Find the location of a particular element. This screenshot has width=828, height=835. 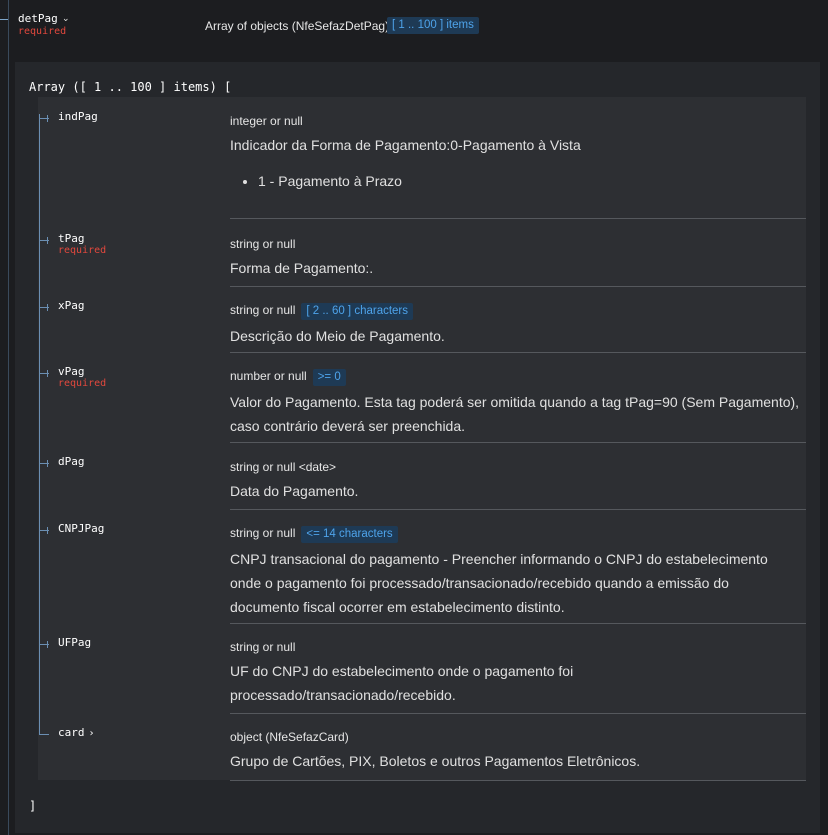

field-type: Array of objects (NfeSefazDetPag) is located at coordinates (297, 26).